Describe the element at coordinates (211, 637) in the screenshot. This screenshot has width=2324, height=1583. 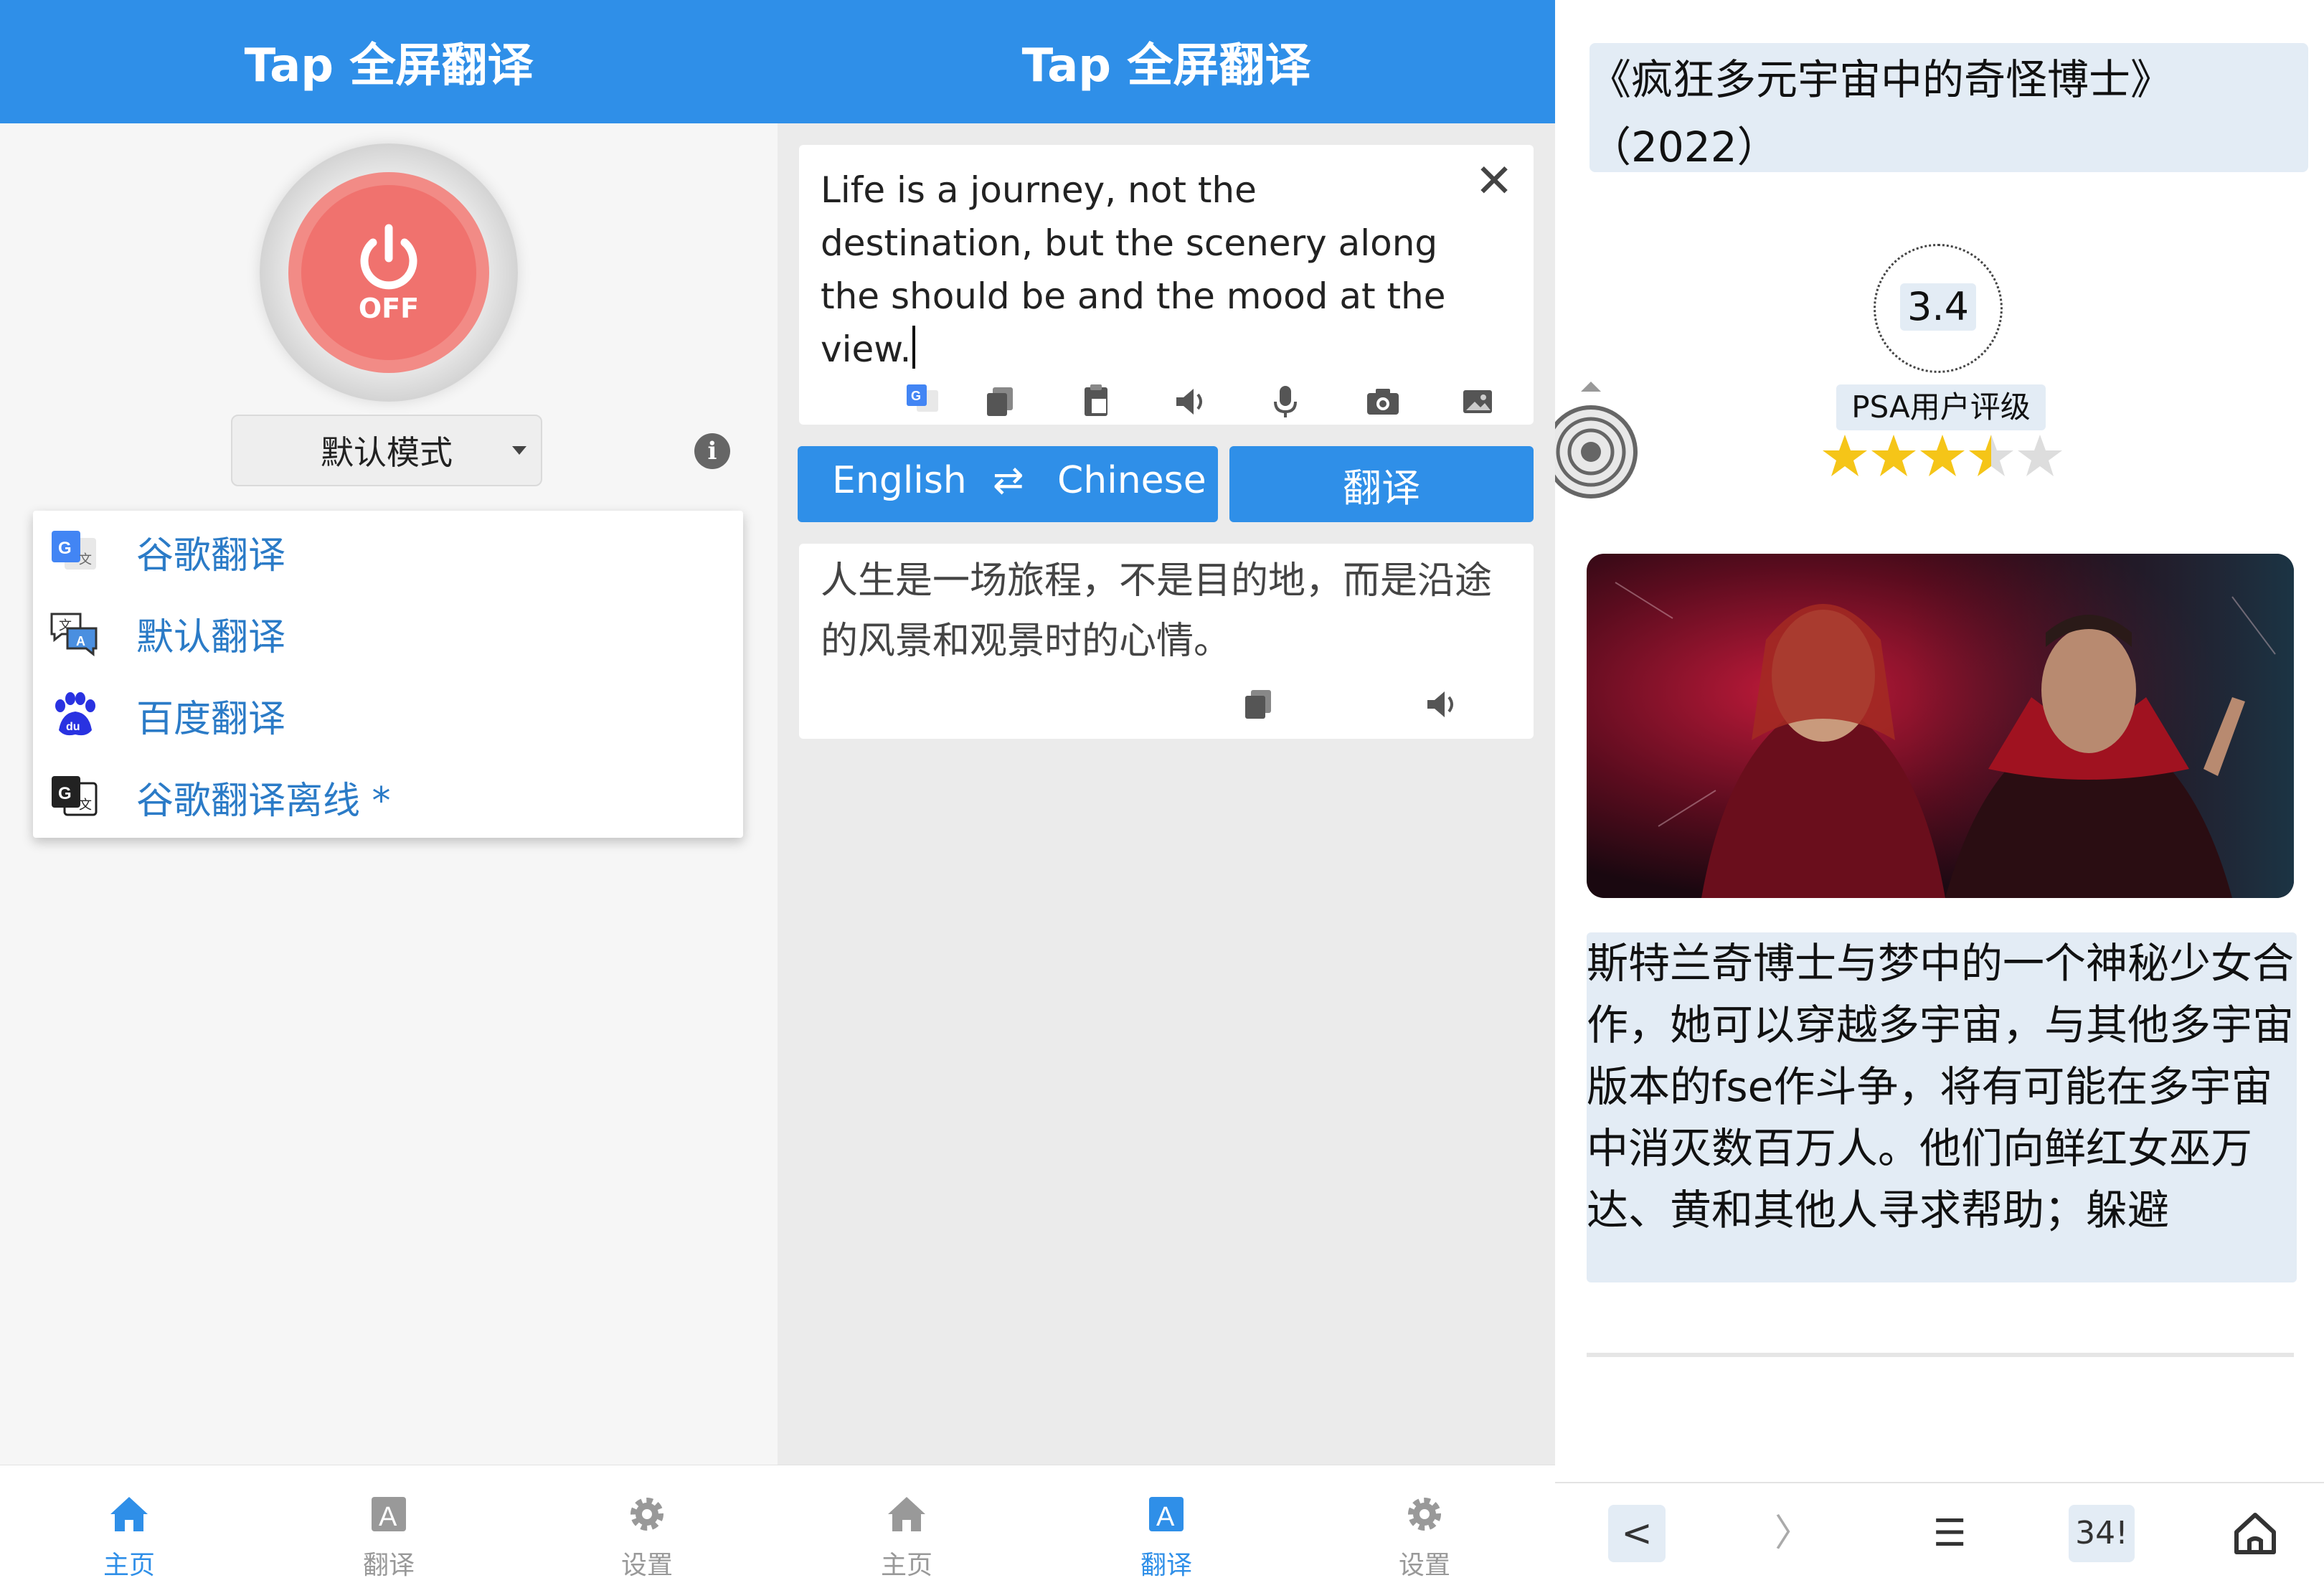
I see `engine-label: 默认翻译` at that location.